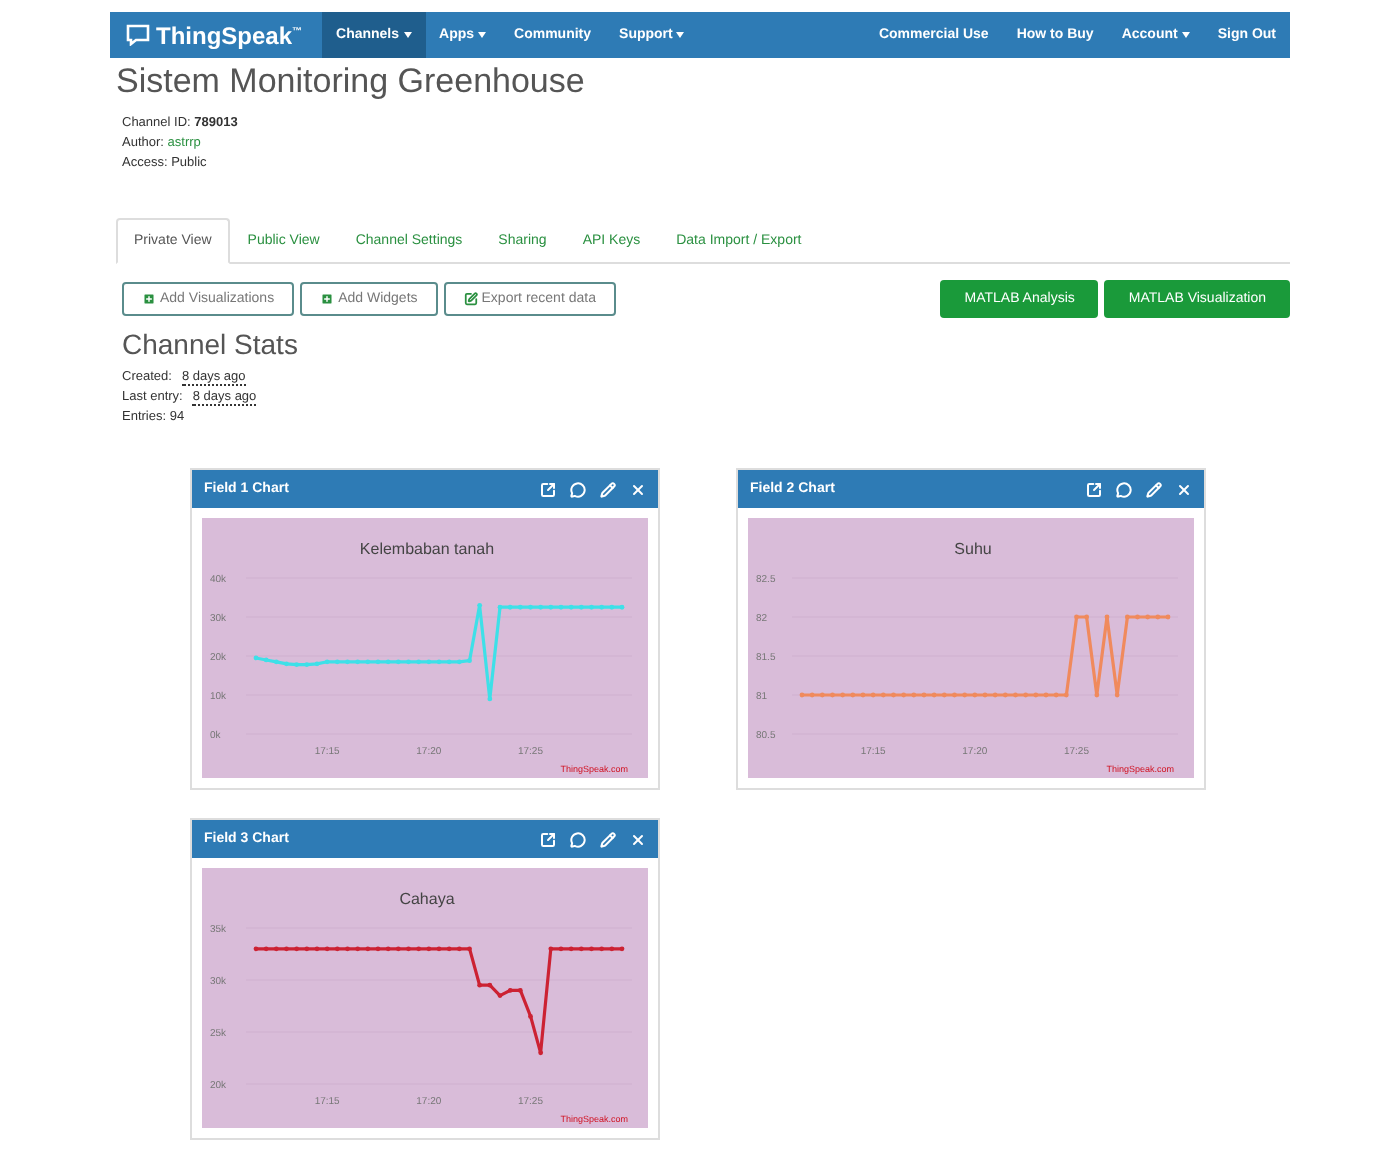 This screenshot has width=1390, height=1170. I want to click on chart-title: Suhu, so click(973, 549).